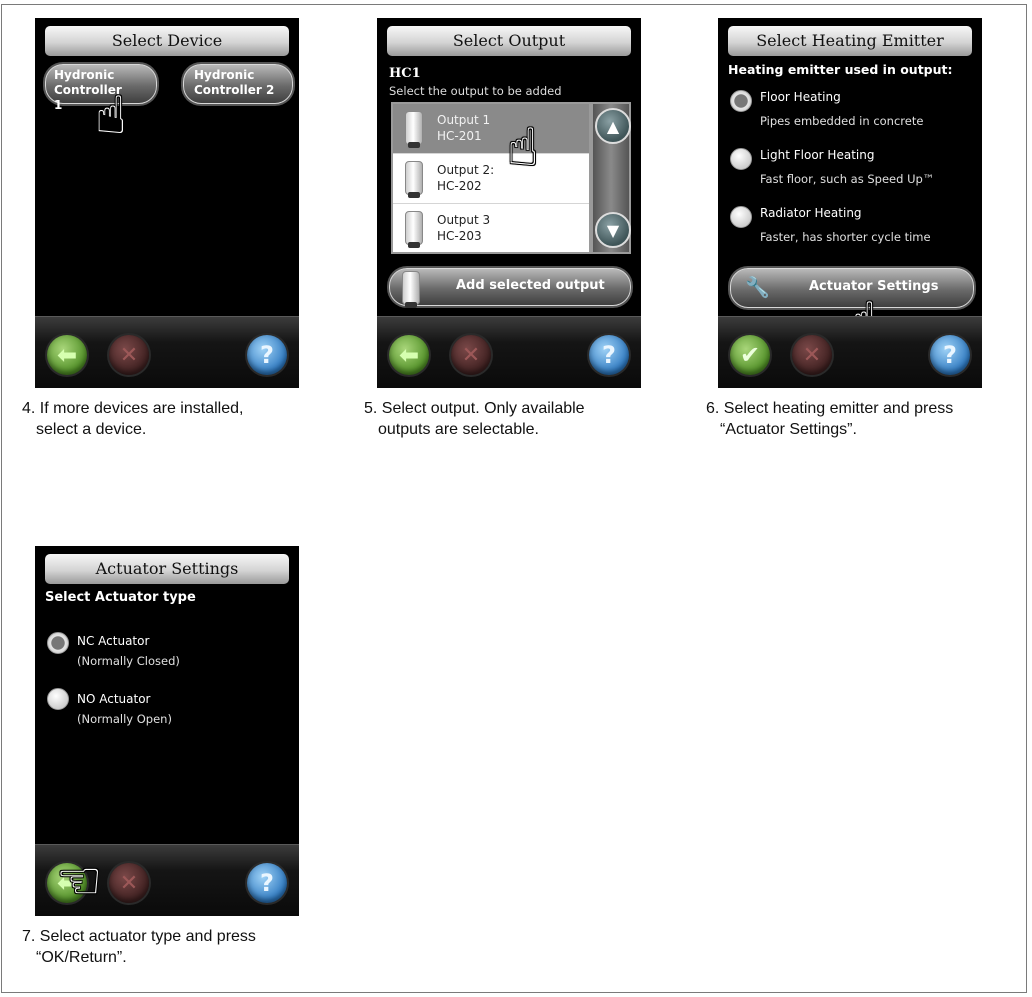  I want to click on option-title: NO Actuator, so click(114, 699).